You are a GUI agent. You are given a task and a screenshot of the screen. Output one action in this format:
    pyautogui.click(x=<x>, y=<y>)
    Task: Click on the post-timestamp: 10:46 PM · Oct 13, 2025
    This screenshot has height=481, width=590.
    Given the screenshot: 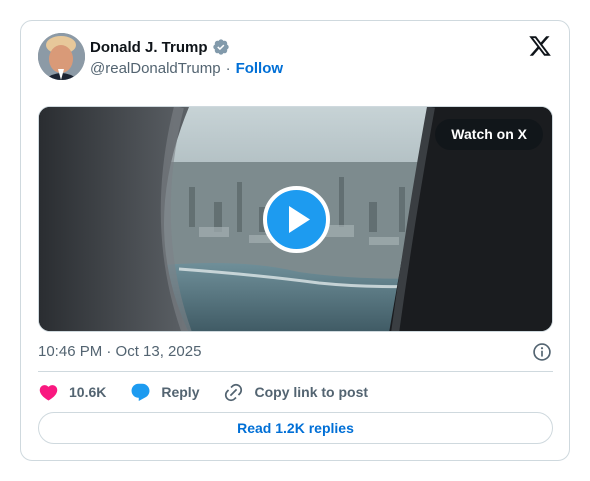 What is the action you would take?
    pyautogui.click(x=119, y=351)
    